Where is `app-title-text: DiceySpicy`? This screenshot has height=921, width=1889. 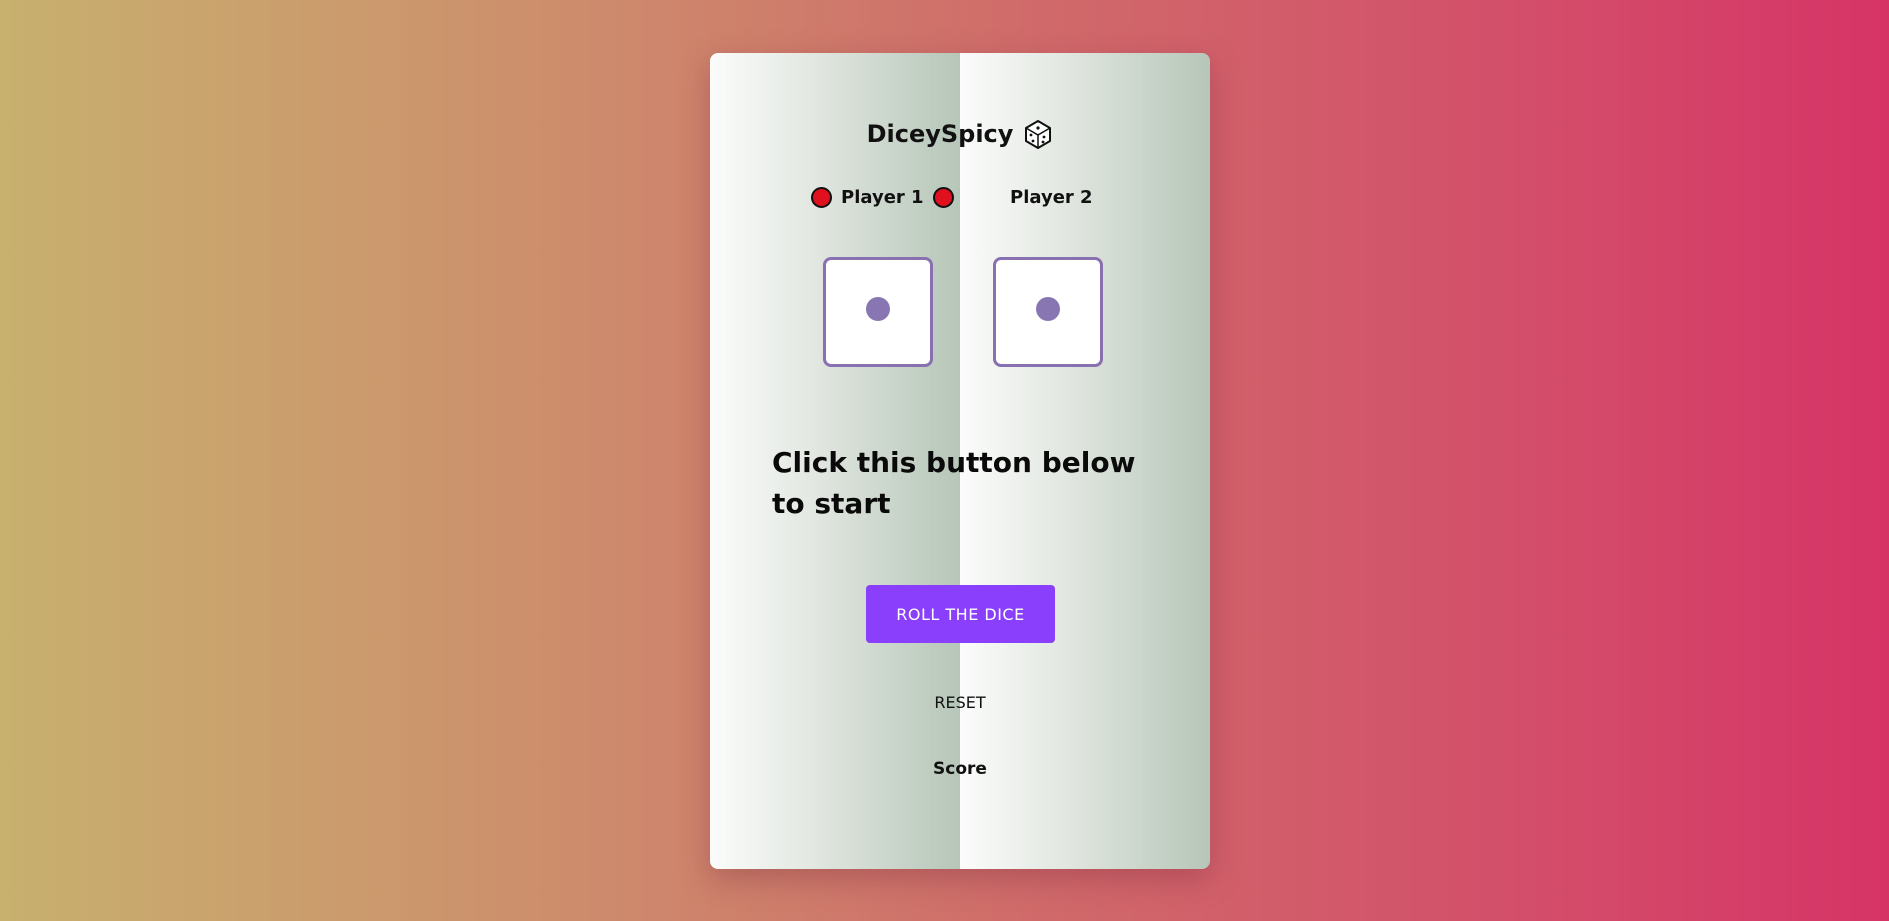
app-title-text: DiceySpicy is located at coordinates (940, 134).